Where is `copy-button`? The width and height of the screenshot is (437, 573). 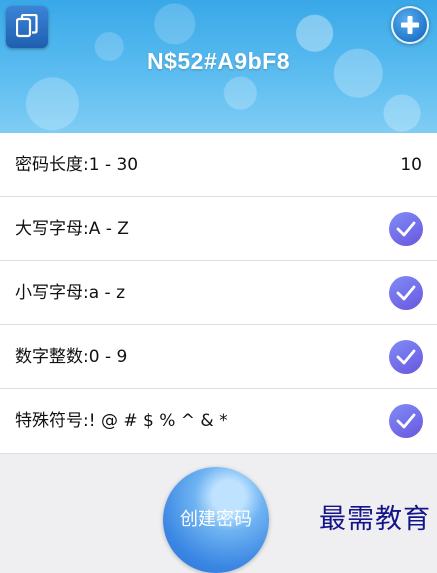
copy-button is located at coordinates (27, 27).